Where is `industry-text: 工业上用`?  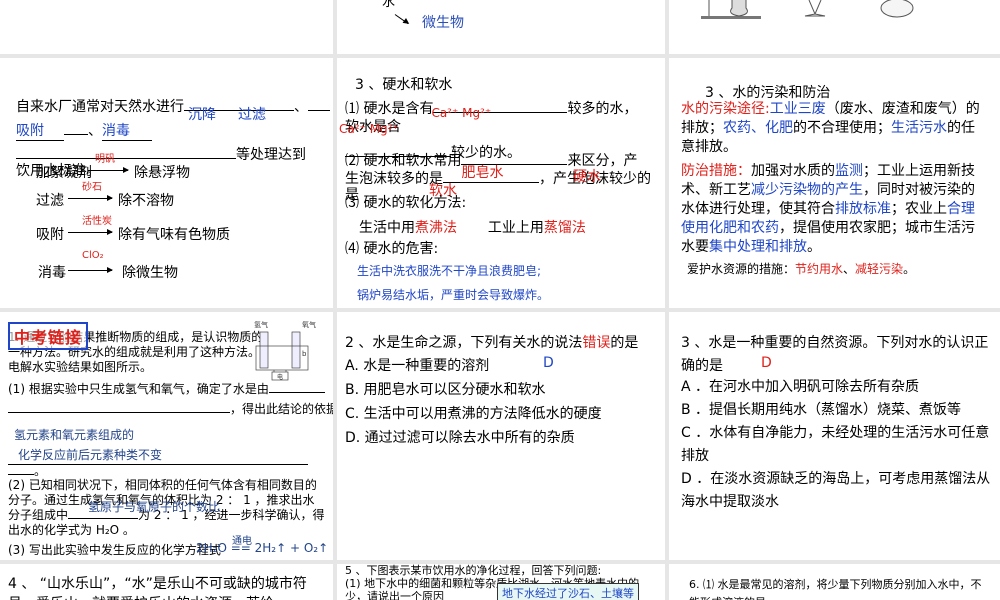 industry-text: 工业上用 is located at coordinates (515, 228).